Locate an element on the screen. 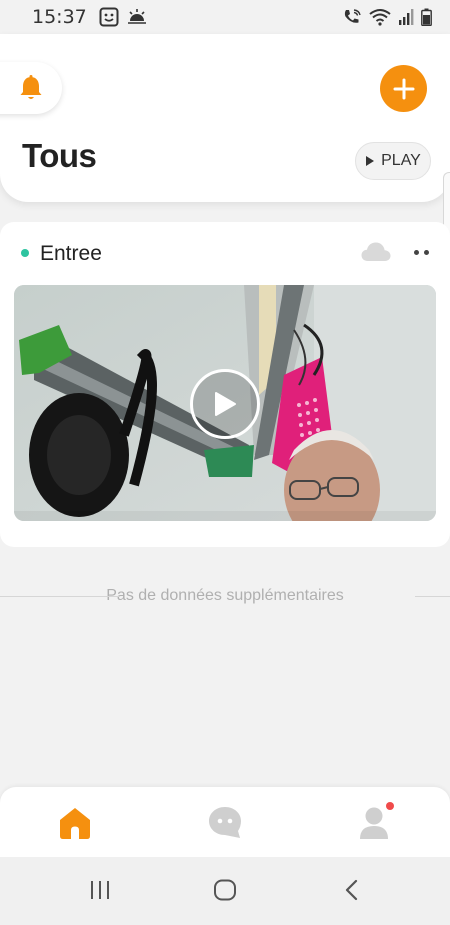  cloud-icon is located at coordinates (376, 252).